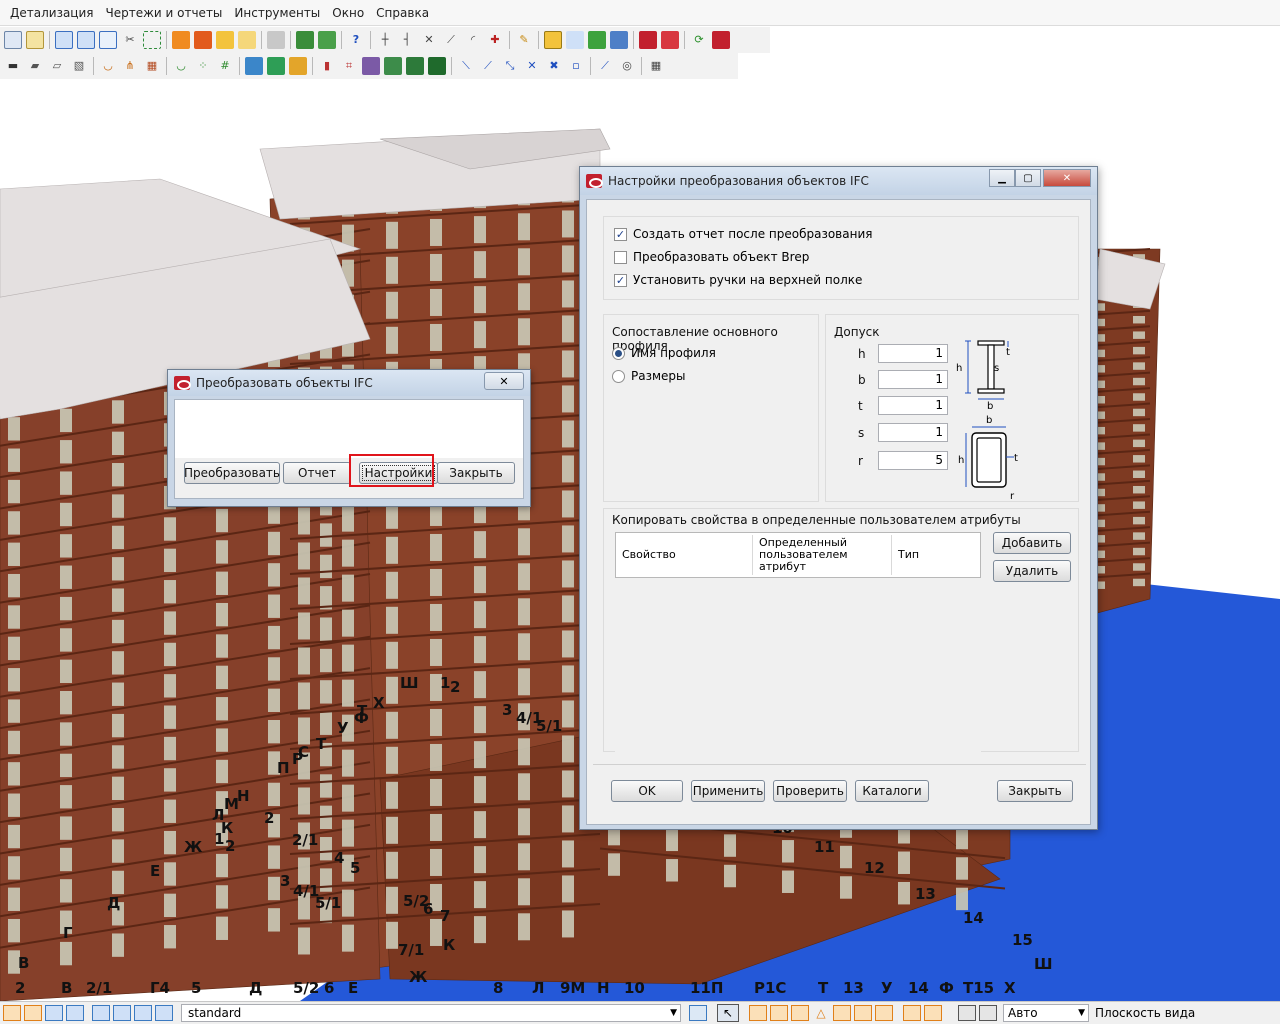 Image resolution: width=1280 pixels, height=1024 pixels. Describe the element at coordinates (371, 66) in the screenshot. I see `cast-unit-icon` at that location.